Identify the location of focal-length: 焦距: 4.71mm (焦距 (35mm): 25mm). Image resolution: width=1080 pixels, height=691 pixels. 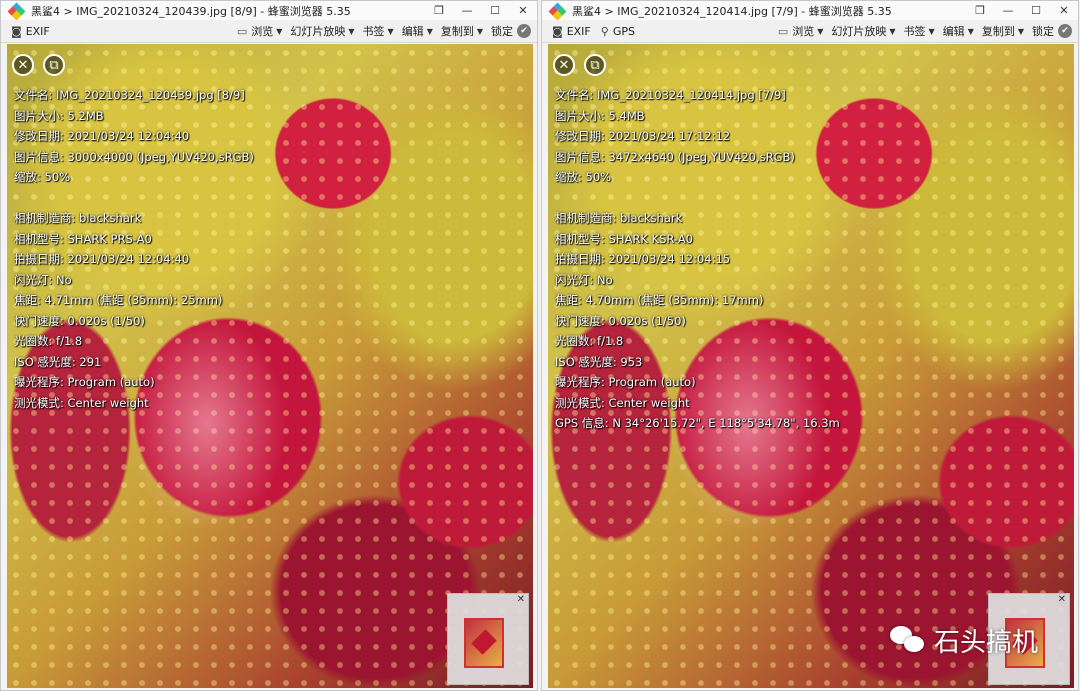
(118, 300).